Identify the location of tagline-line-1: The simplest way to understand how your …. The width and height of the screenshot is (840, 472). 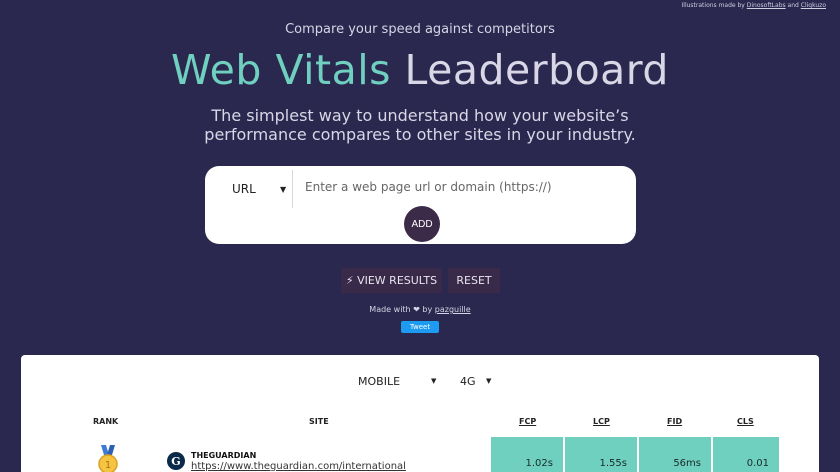
(420, 115).